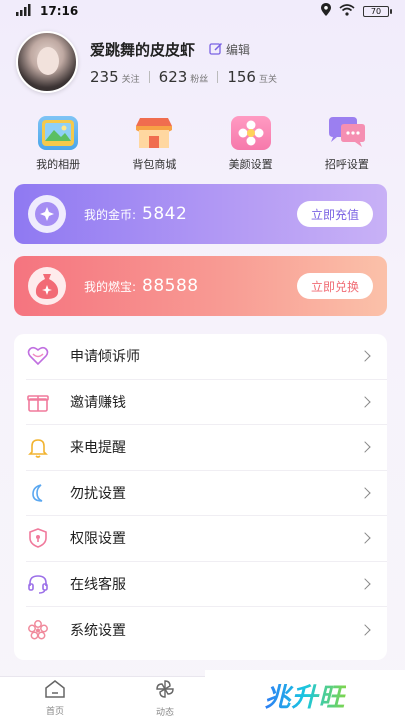 This screenshot has width=405, height=720. What do you see at coordinates (200, 214) in the screenshot?
I see `coin-card: 我的金币: 5842 立即充值` at bounding box center [200, 214].